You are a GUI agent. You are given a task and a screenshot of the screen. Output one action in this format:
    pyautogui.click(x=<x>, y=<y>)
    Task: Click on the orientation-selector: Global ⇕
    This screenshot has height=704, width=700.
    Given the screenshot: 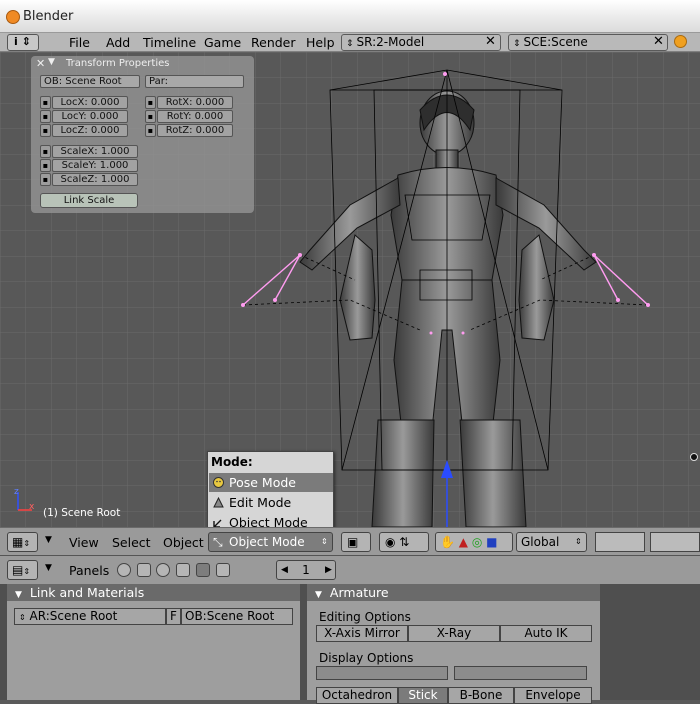 What is the action you would take?
    pyautogui.click(x=551, y=542)
    